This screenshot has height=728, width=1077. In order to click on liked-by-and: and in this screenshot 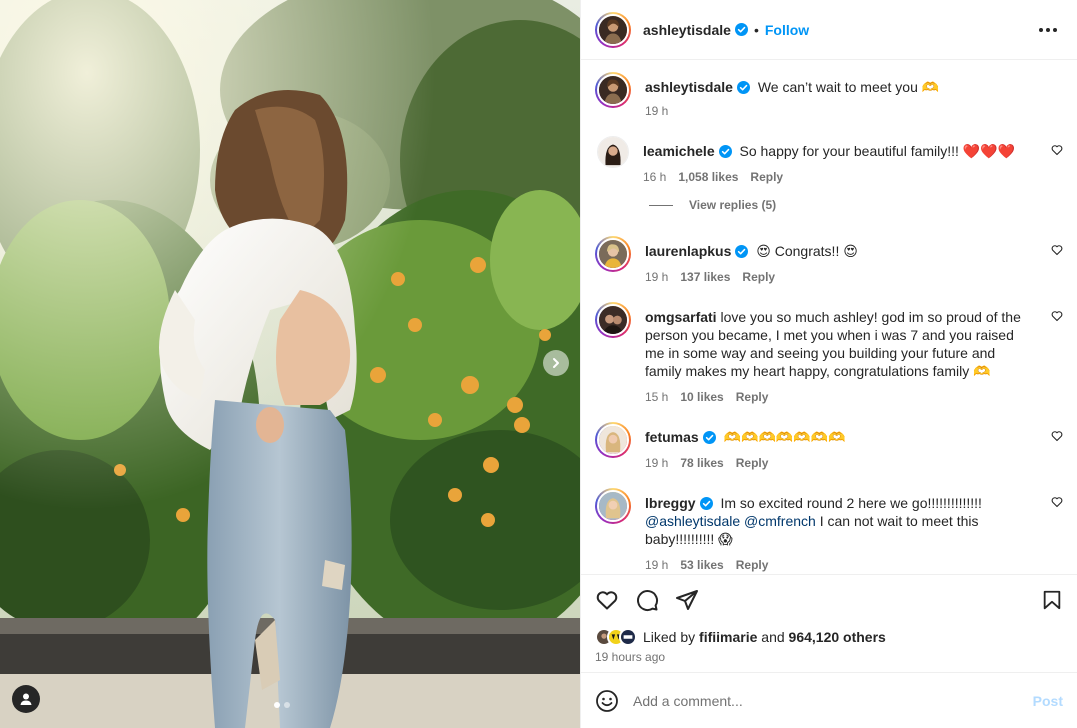, I will do `click(773, 637)`.